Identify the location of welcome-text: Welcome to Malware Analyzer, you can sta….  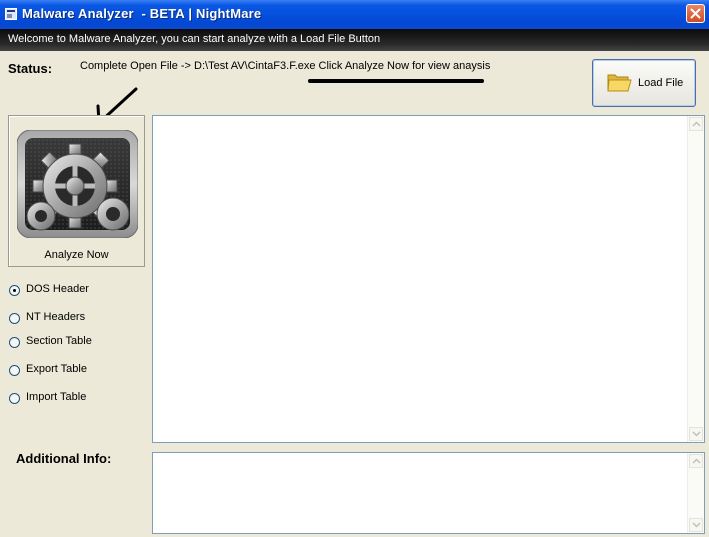
(194, 39).